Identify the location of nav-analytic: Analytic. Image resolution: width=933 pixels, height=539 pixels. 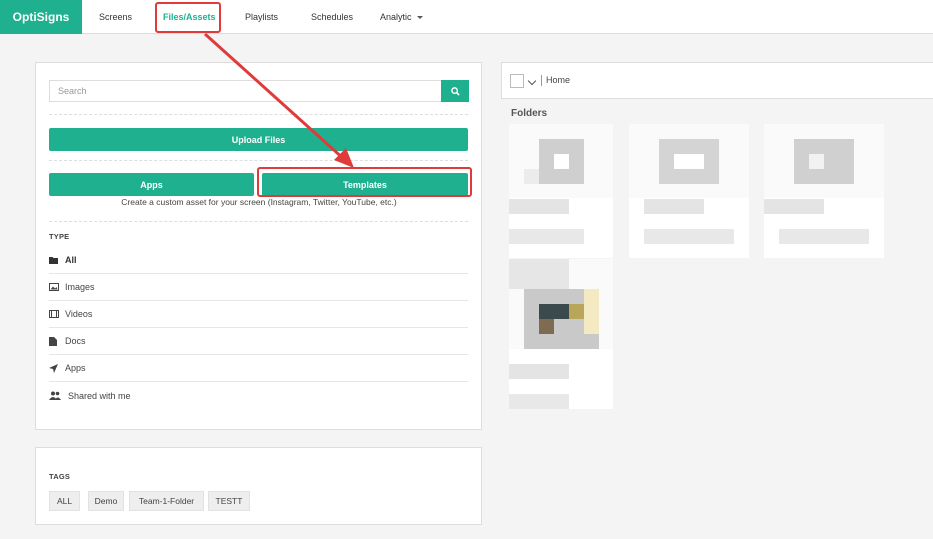
(401, 17).